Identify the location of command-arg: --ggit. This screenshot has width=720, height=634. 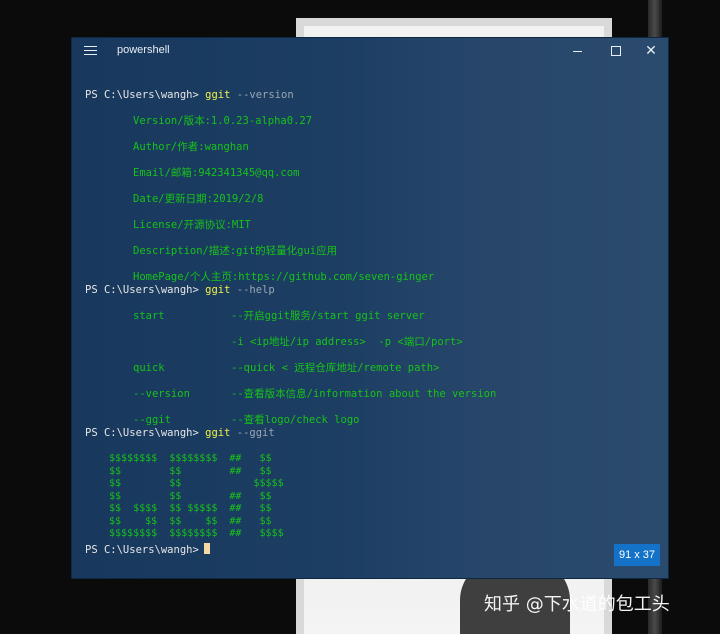
(255, 433).